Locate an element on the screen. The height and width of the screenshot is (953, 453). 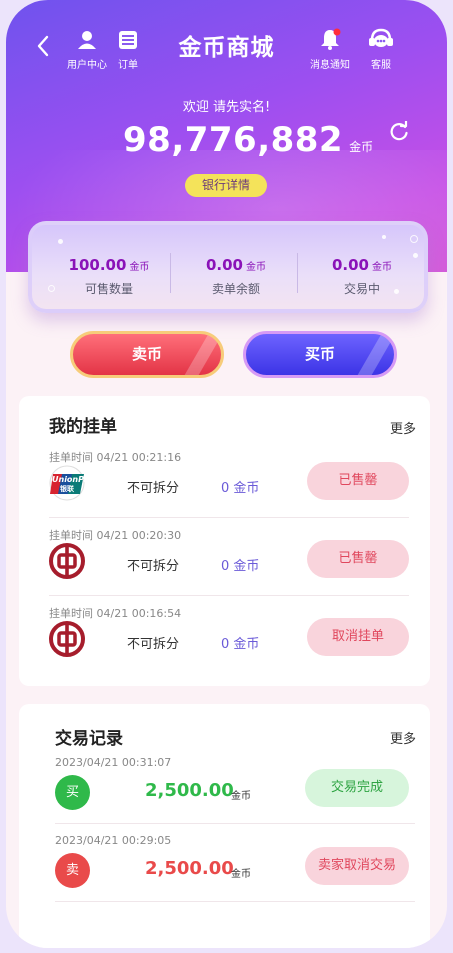
trade-records-more-link: 更多 is located at coordinates (403, 737).